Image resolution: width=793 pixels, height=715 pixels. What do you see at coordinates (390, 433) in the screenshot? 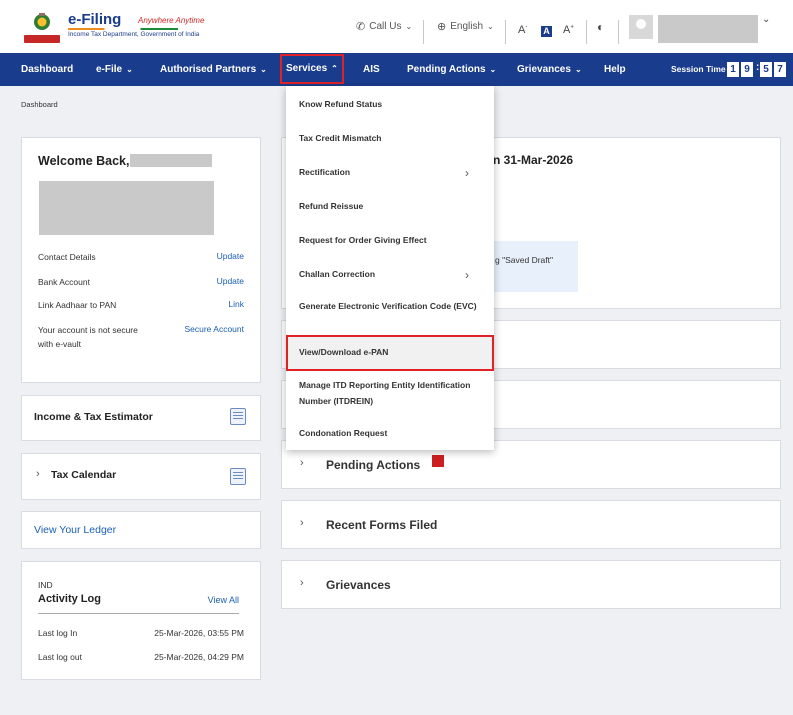
I see `menu-item-condonation-request: Condonation Request` at bounding box center [390, 433].